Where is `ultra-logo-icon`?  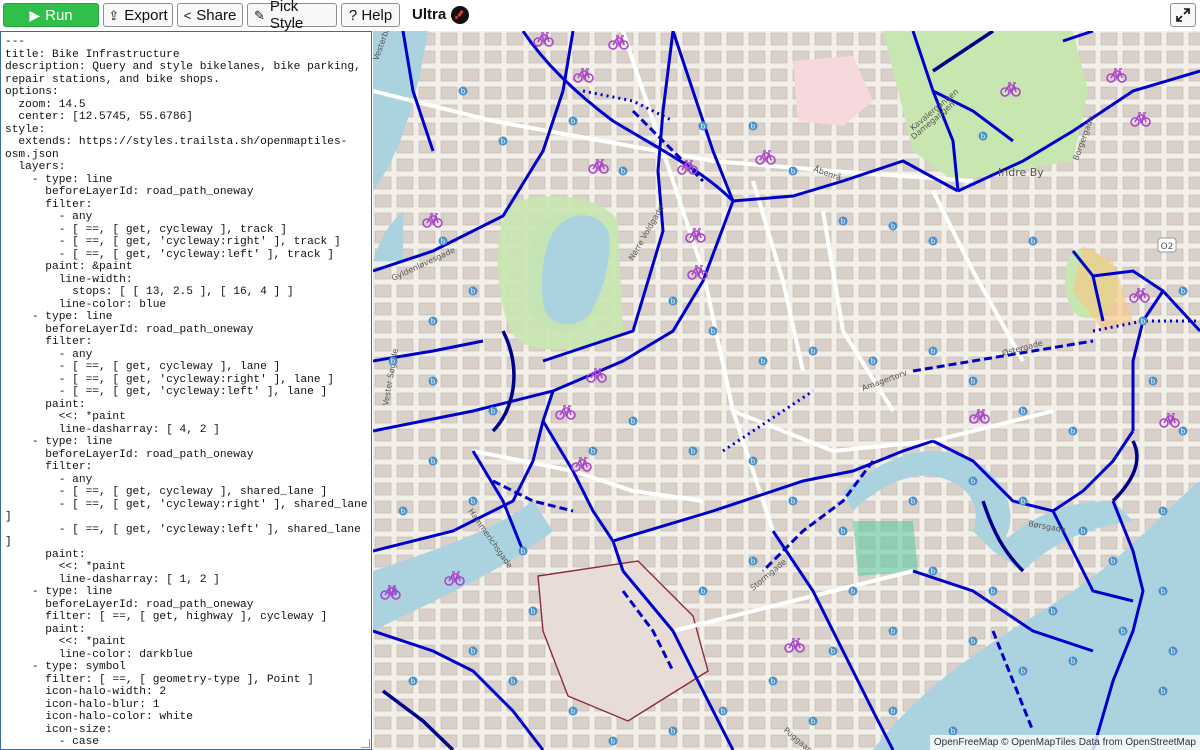
ultra-logo-icon is located at coordinates (460, 15).